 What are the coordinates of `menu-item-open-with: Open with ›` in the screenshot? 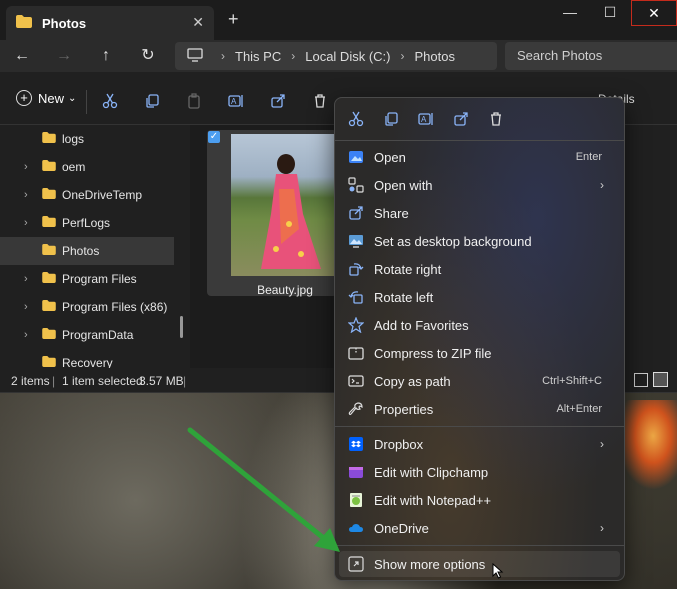 It's located at (479, 185).